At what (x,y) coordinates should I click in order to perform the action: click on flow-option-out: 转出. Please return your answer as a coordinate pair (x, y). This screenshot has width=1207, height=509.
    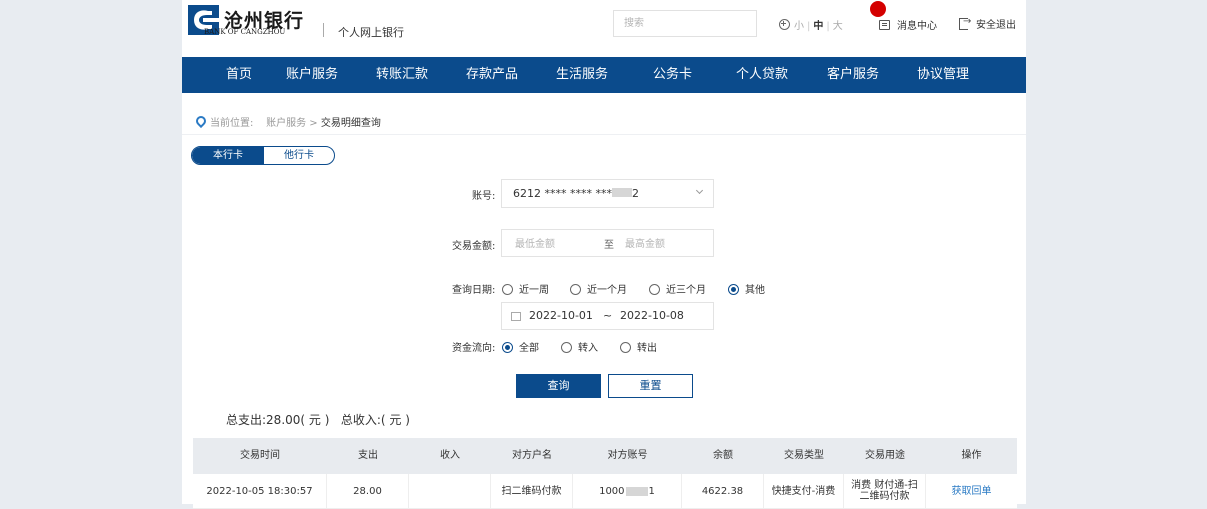
    Looking at the image, I should click on (638, 346).